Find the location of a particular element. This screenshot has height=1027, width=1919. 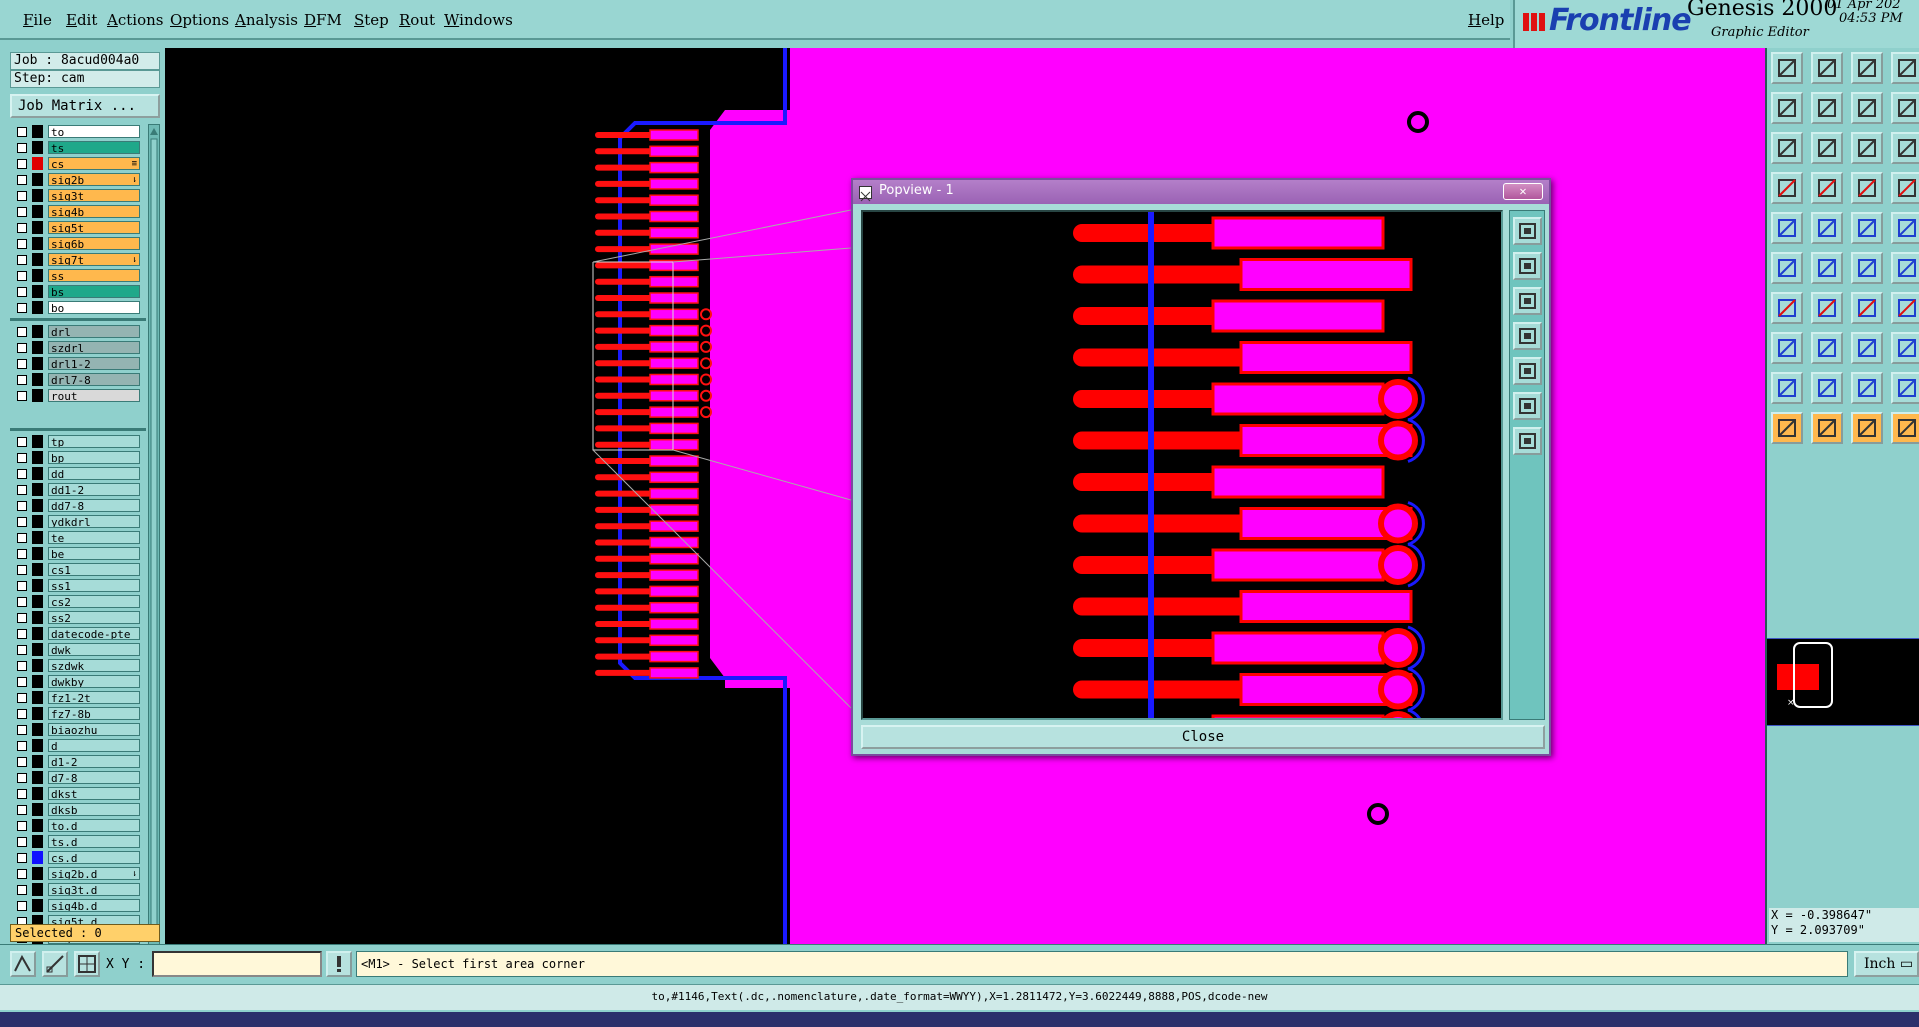

layer-name: bs is located at coordinates (94, 291).